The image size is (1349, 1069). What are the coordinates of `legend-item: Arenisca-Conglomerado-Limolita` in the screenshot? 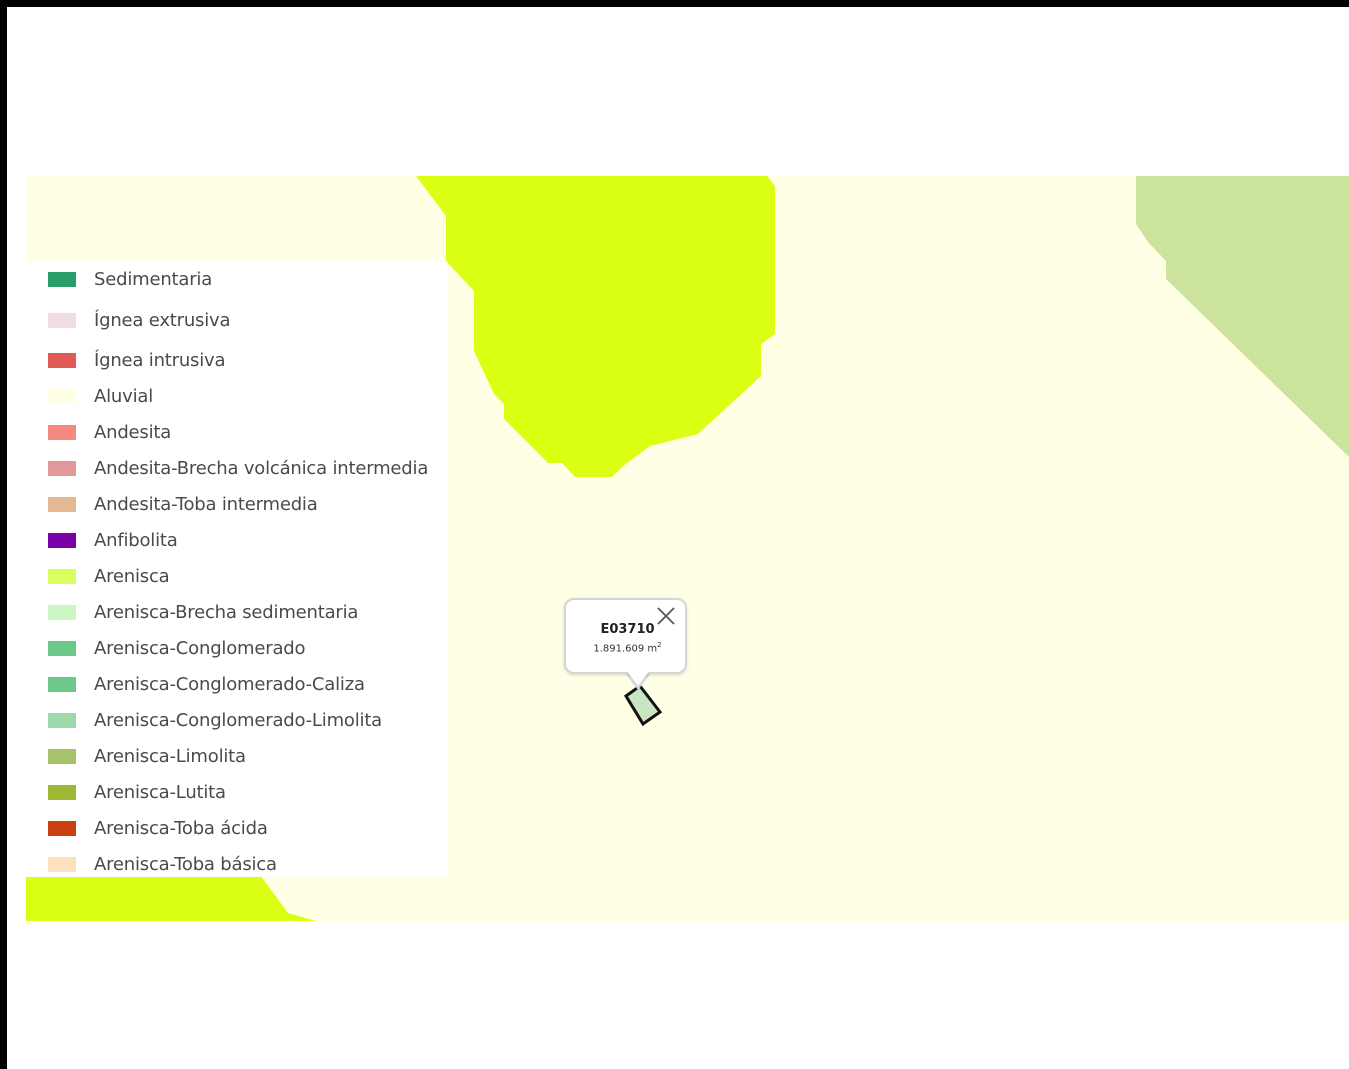 It's located at (248, 720).